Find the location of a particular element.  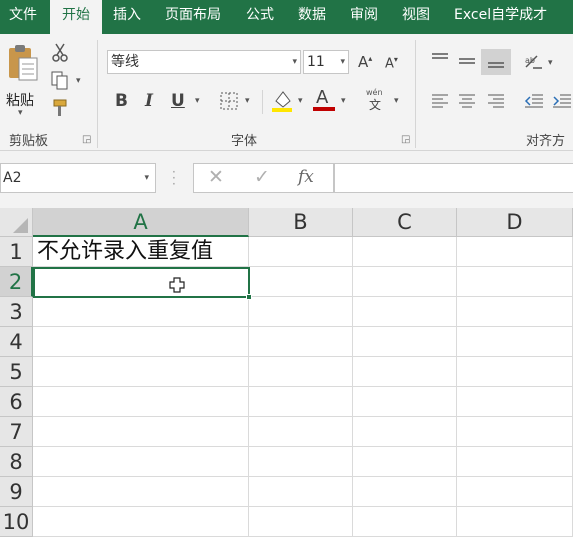

fill-color-icon is located at coordinates (282, 101).